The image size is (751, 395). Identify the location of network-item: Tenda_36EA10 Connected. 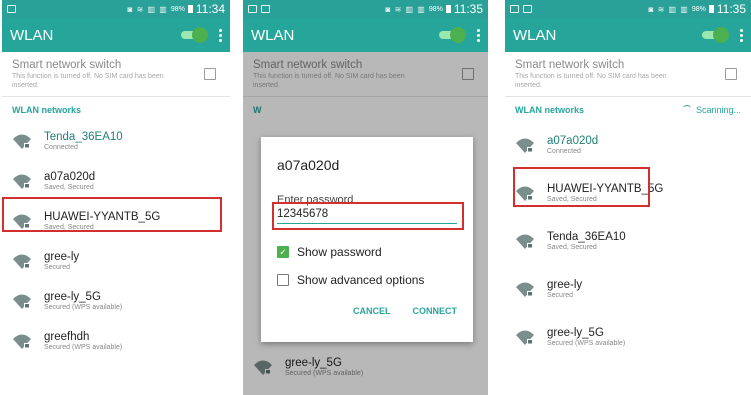
(116, 141).